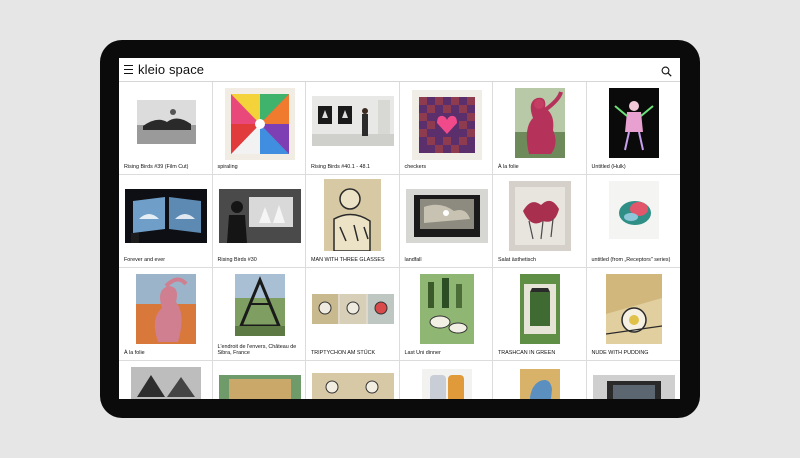 This screenshot has width=800, height=458. I want to click on artwork-tile: Rising Birds #40.1 - 48.1, so click(353, 128).